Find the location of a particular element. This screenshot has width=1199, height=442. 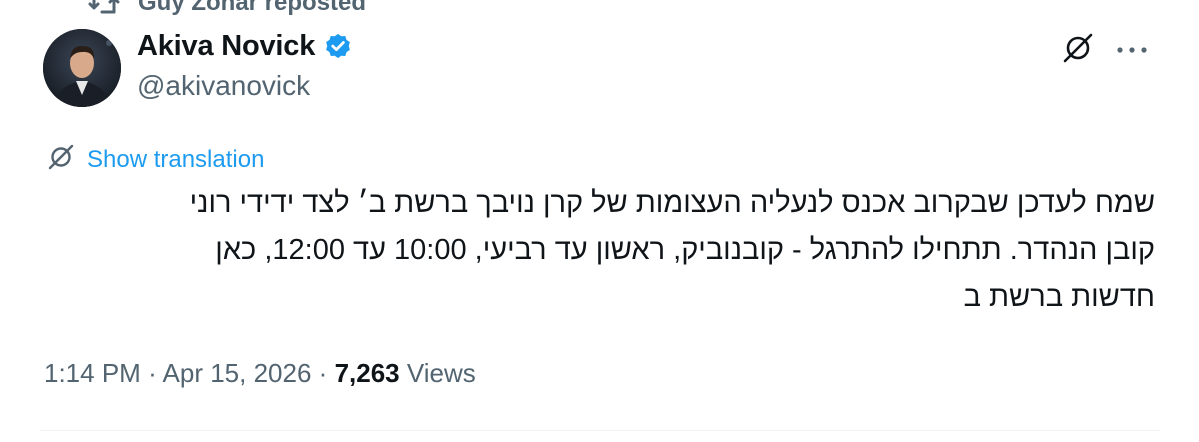

show-translation-link: Show translation is located at coordinates (175, 160).